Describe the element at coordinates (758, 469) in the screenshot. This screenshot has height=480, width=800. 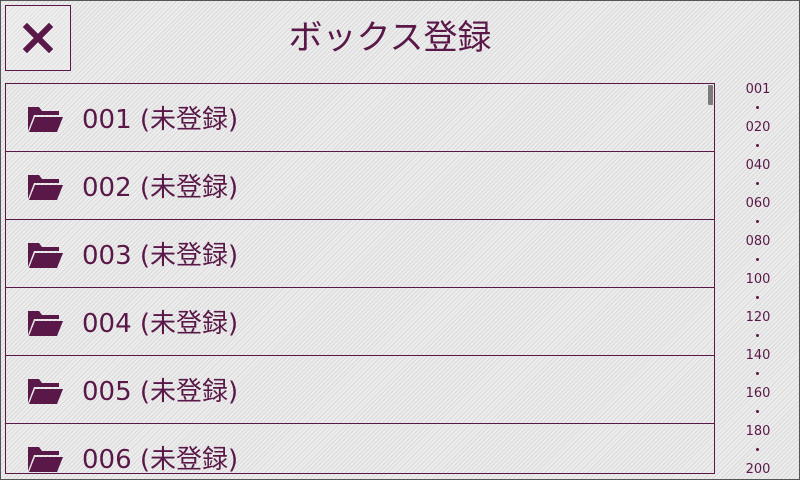
I see `index-item-200: 200` at that location.